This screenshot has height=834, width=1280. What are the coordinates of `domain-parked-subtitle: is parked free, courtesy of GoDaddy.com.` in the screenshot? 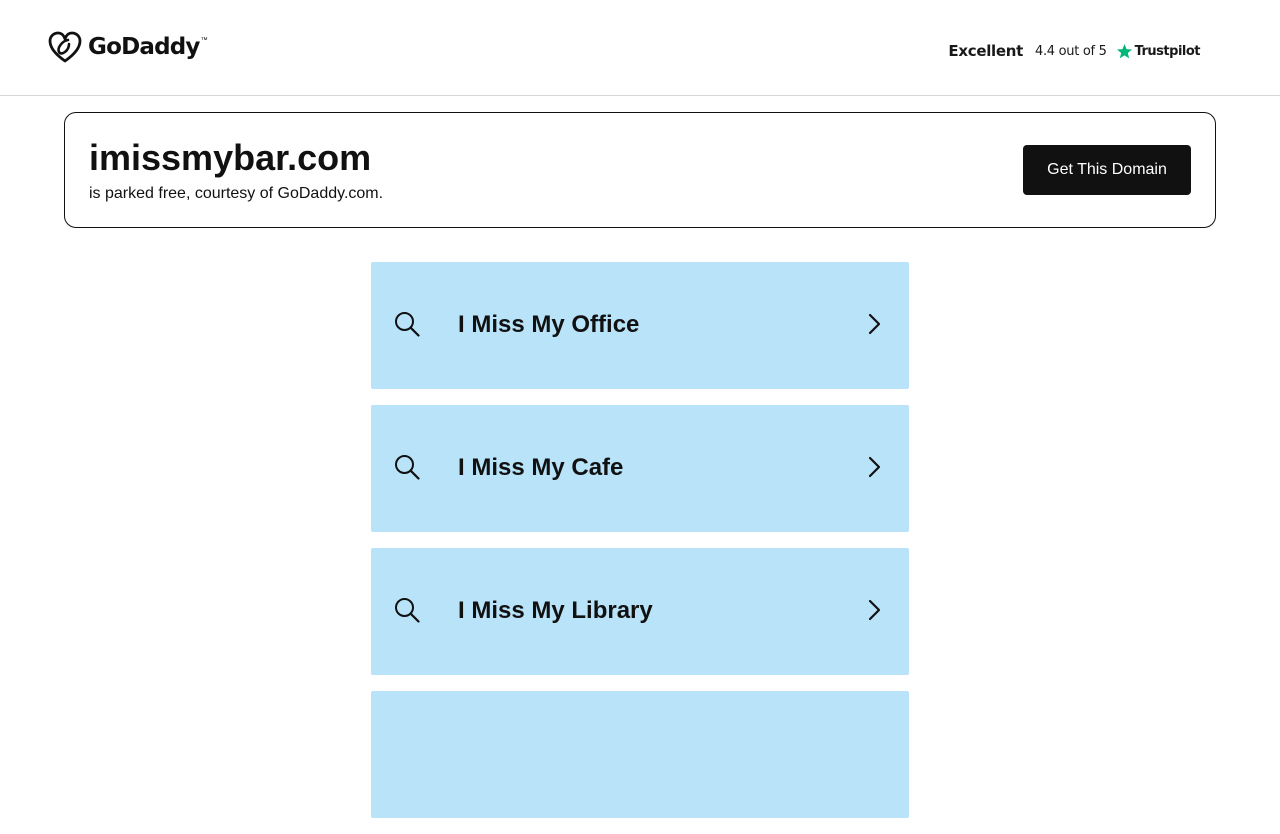 It's located at (236, 193).